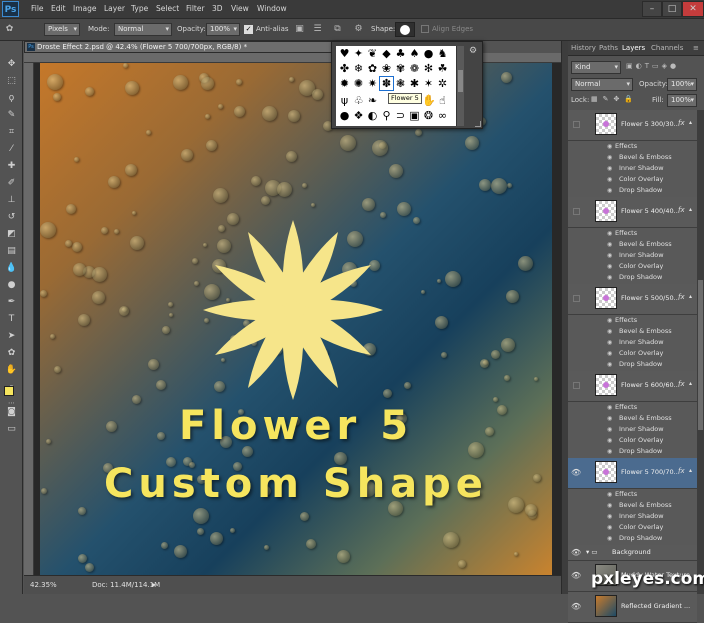 This screenshot has width=704, height=623. What do you see at coordinates (11, 353) in the screenshot?
I see `custom-shape-tool-icon: ✿` at bounding box center [11, 353].